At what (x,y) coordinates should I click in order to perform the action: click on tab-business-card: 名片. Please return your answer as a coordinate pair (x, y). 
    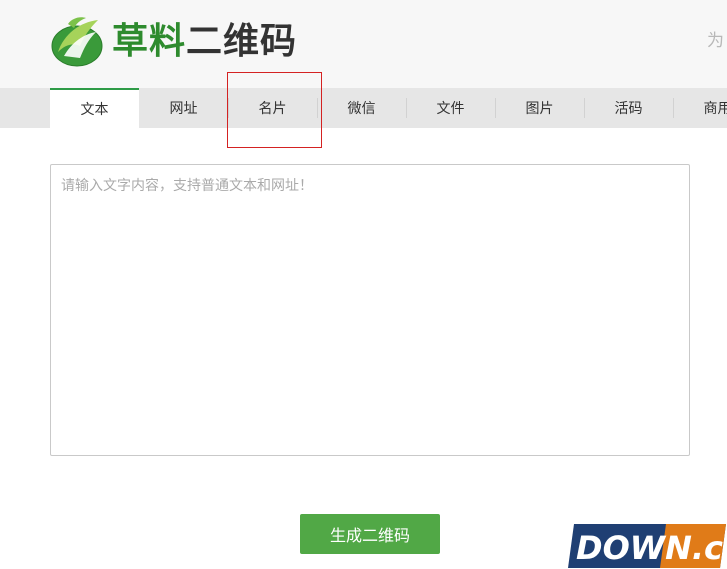
    Looking at the image, I should click on (272, 108).